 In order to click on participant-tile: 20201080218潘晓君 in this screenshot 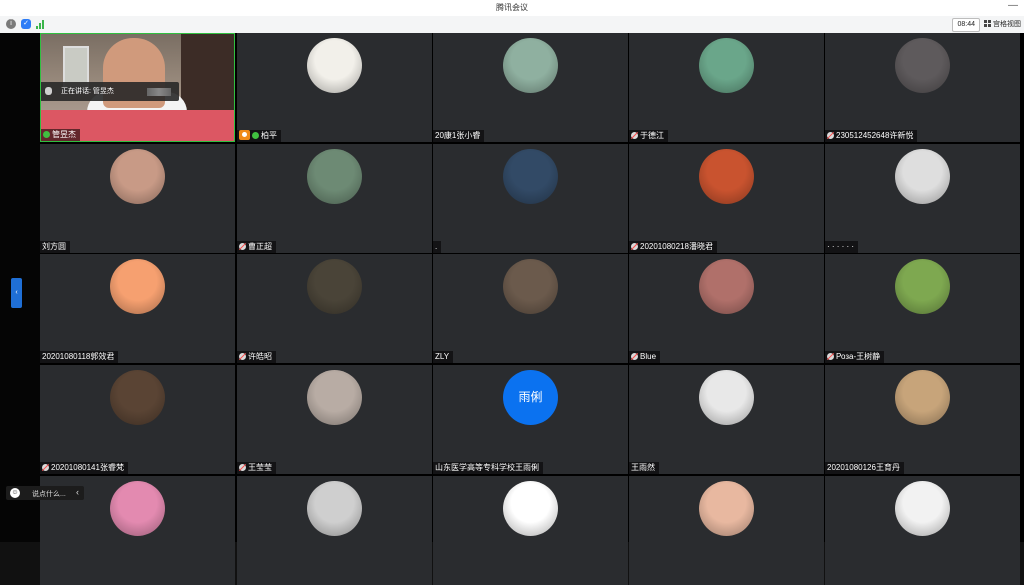, I will do `click(726, 198)`.